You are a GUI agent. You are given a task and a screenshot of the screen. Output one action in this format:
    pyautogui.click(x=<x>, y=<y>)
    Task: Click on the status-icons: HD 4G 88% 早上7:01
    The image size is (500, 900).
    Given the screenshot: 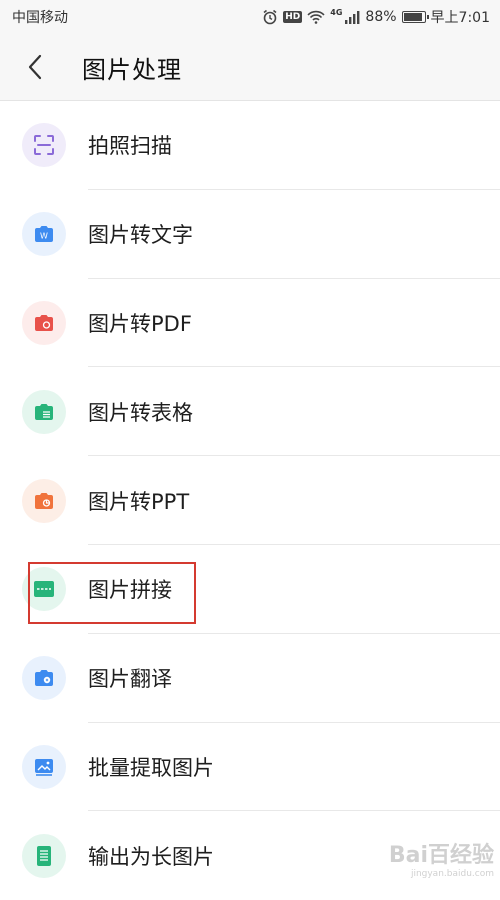 What is the action you would take?
    pyautogui.click(x=381, y=17)
    